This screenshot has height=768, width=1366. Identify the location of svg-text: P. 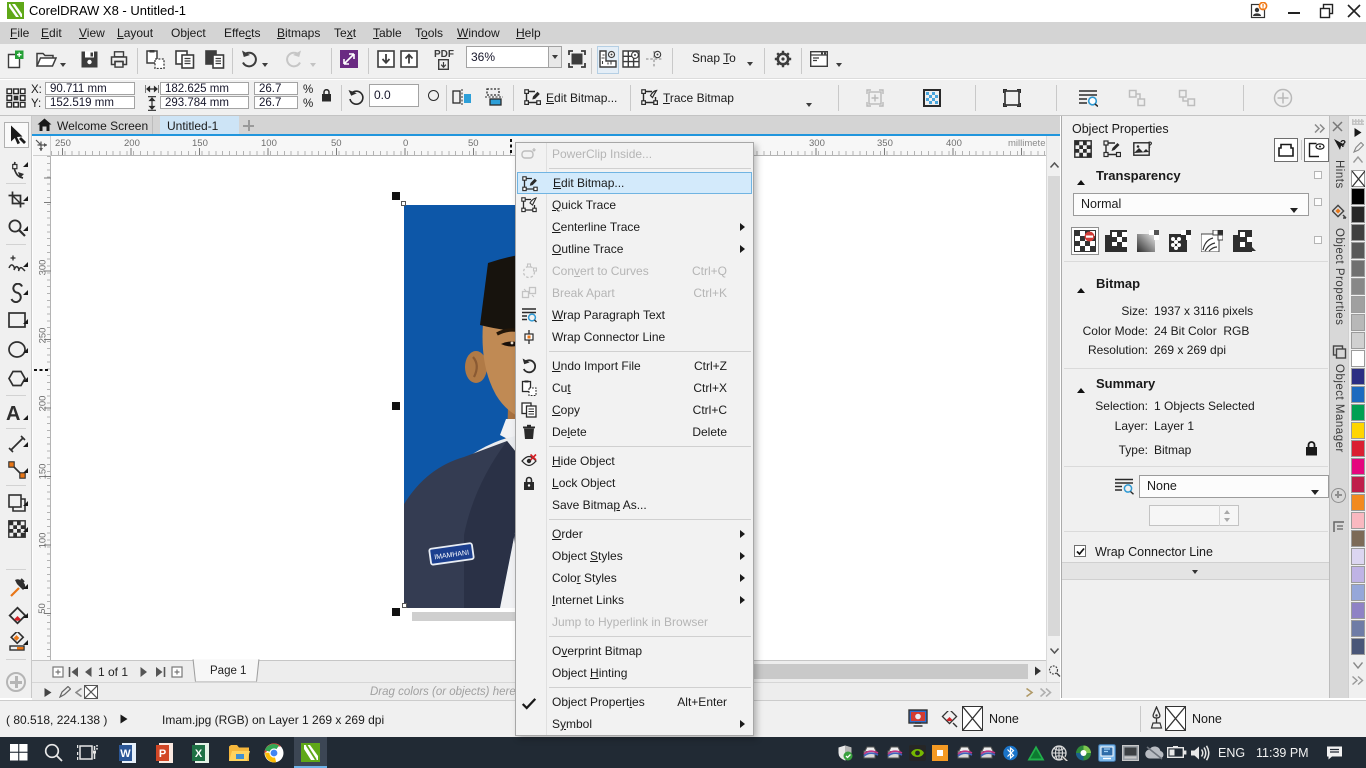
(162, 754).